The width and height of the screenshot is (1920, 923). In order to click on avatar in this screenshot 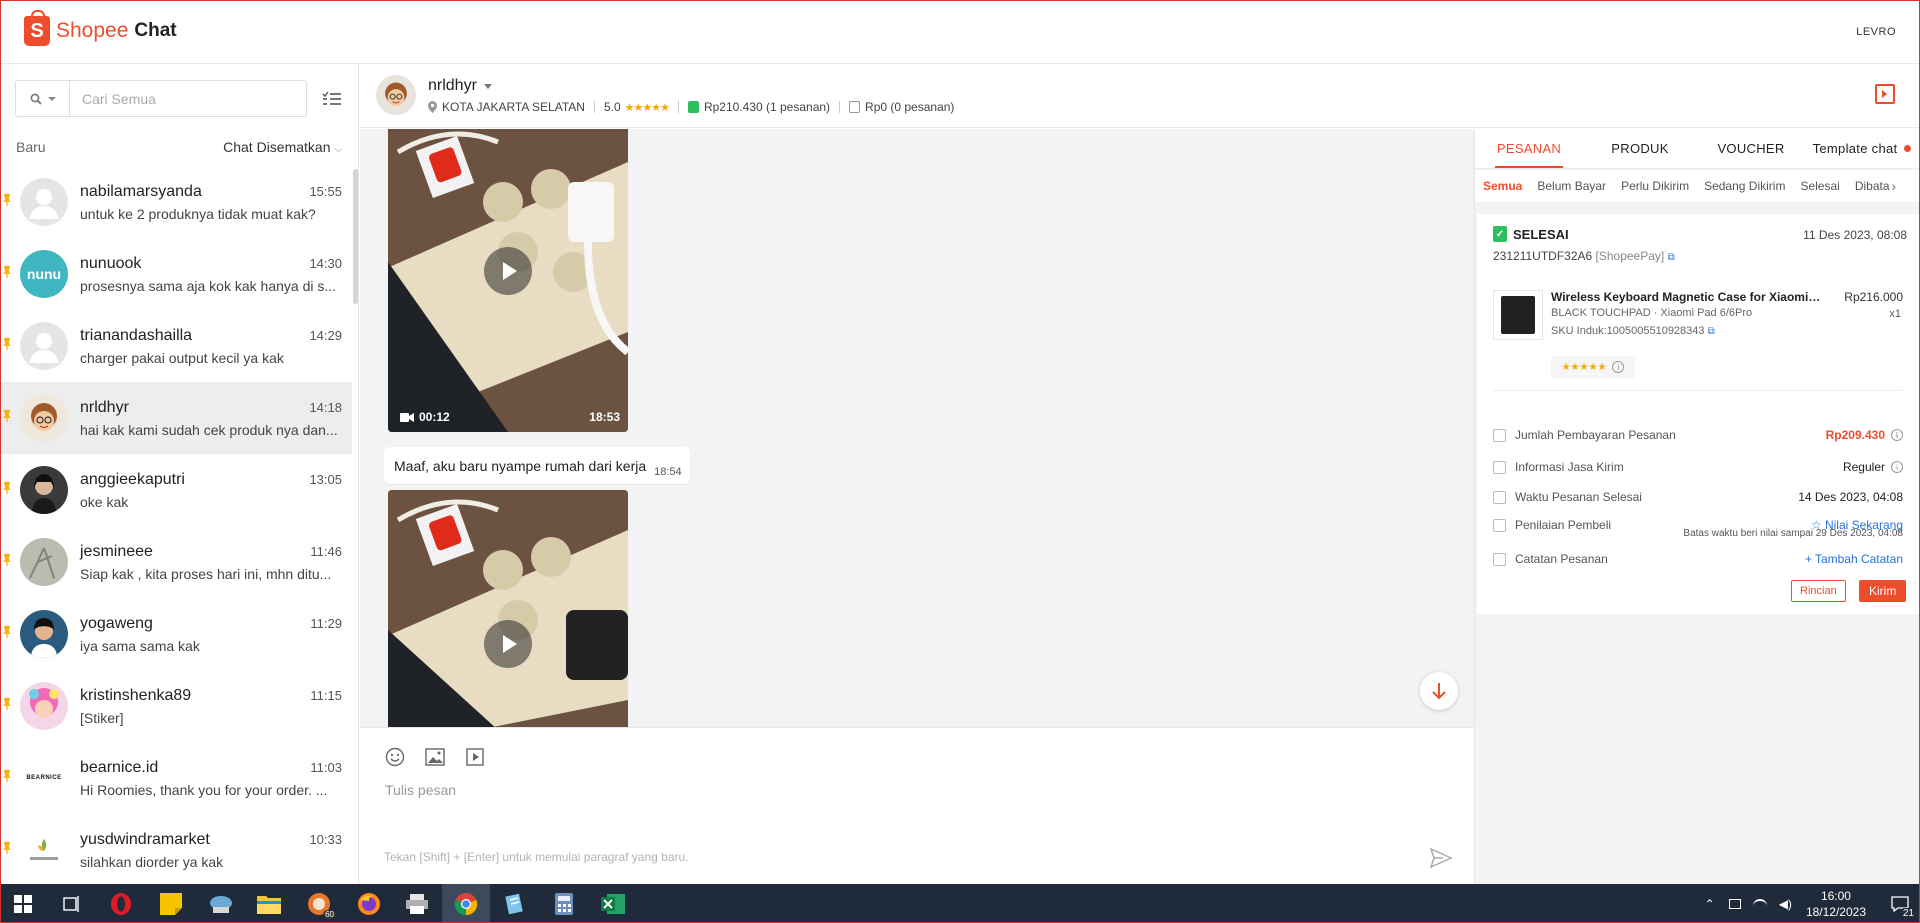, I will do `click(44, 202)`.